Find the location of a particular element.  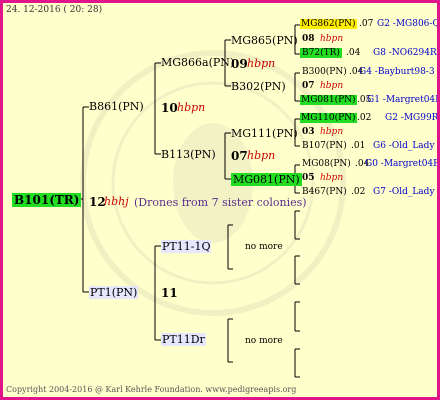

root-hb: hbhj is located at coordinates (116, 201).